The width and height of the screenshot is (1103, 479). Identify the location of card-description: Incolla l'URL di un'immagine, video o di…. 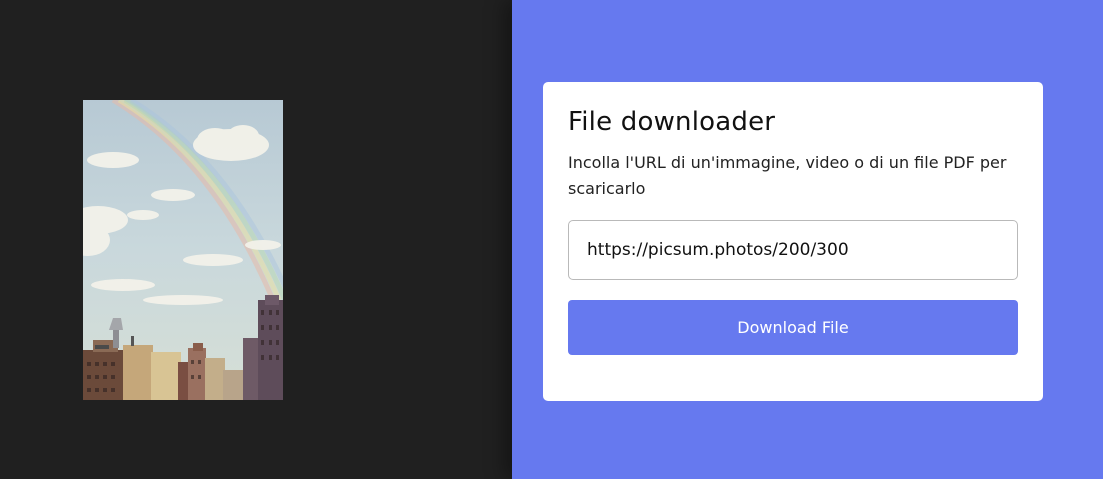
(787, 175).